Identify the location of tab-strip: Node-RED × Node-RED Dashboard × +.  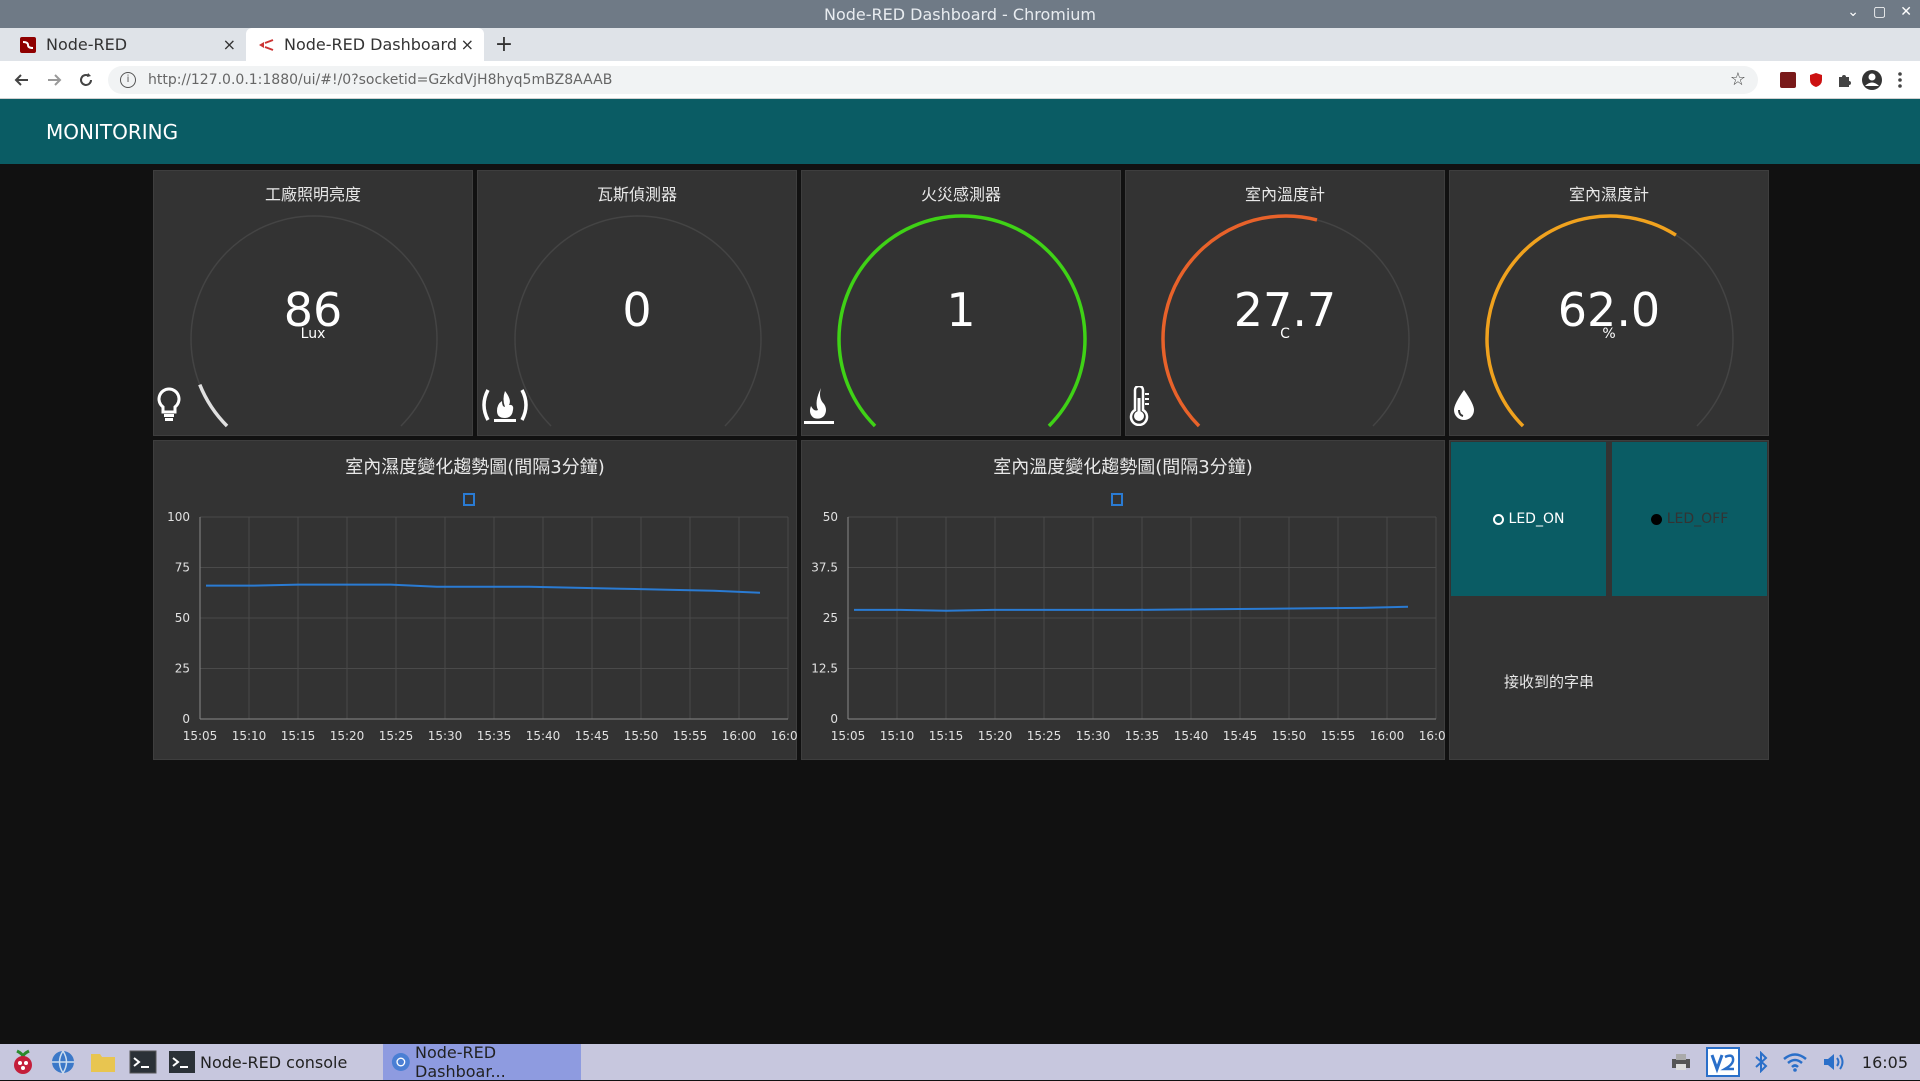
(960, 44).